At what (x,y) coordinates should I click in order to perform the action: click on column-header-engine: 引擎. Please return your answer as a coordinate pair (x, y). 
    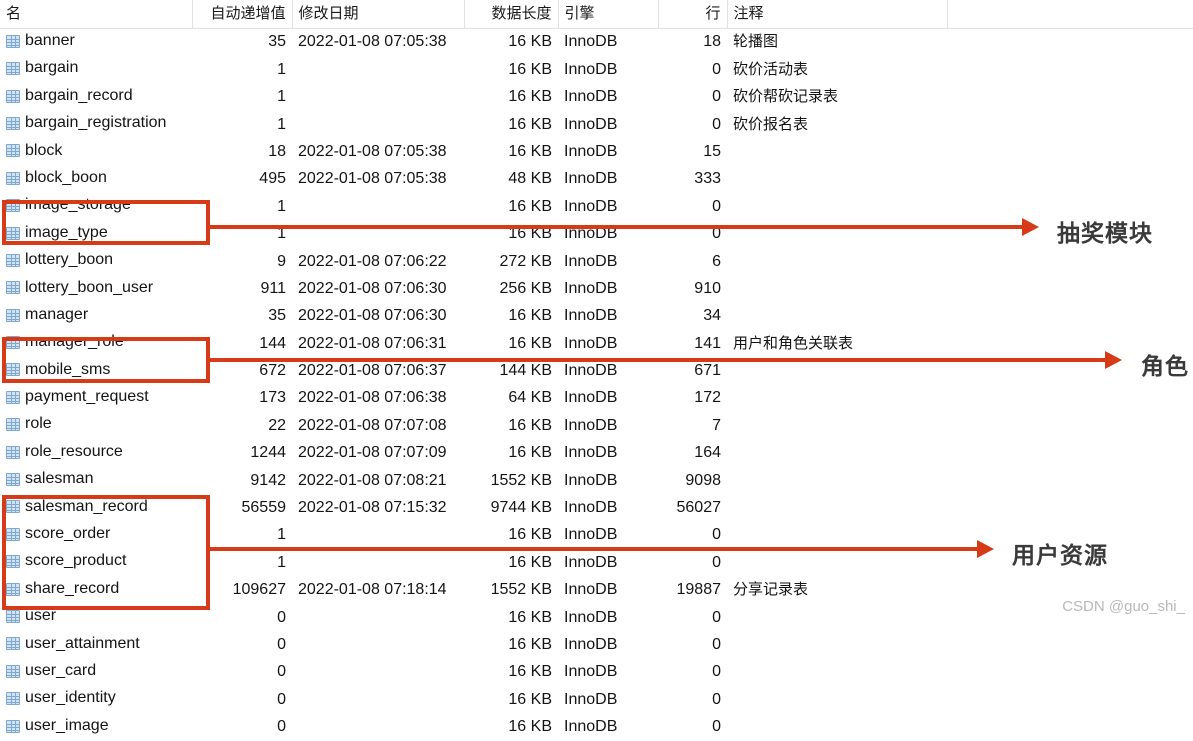
    Looking at the image, I should click on (608, 14).